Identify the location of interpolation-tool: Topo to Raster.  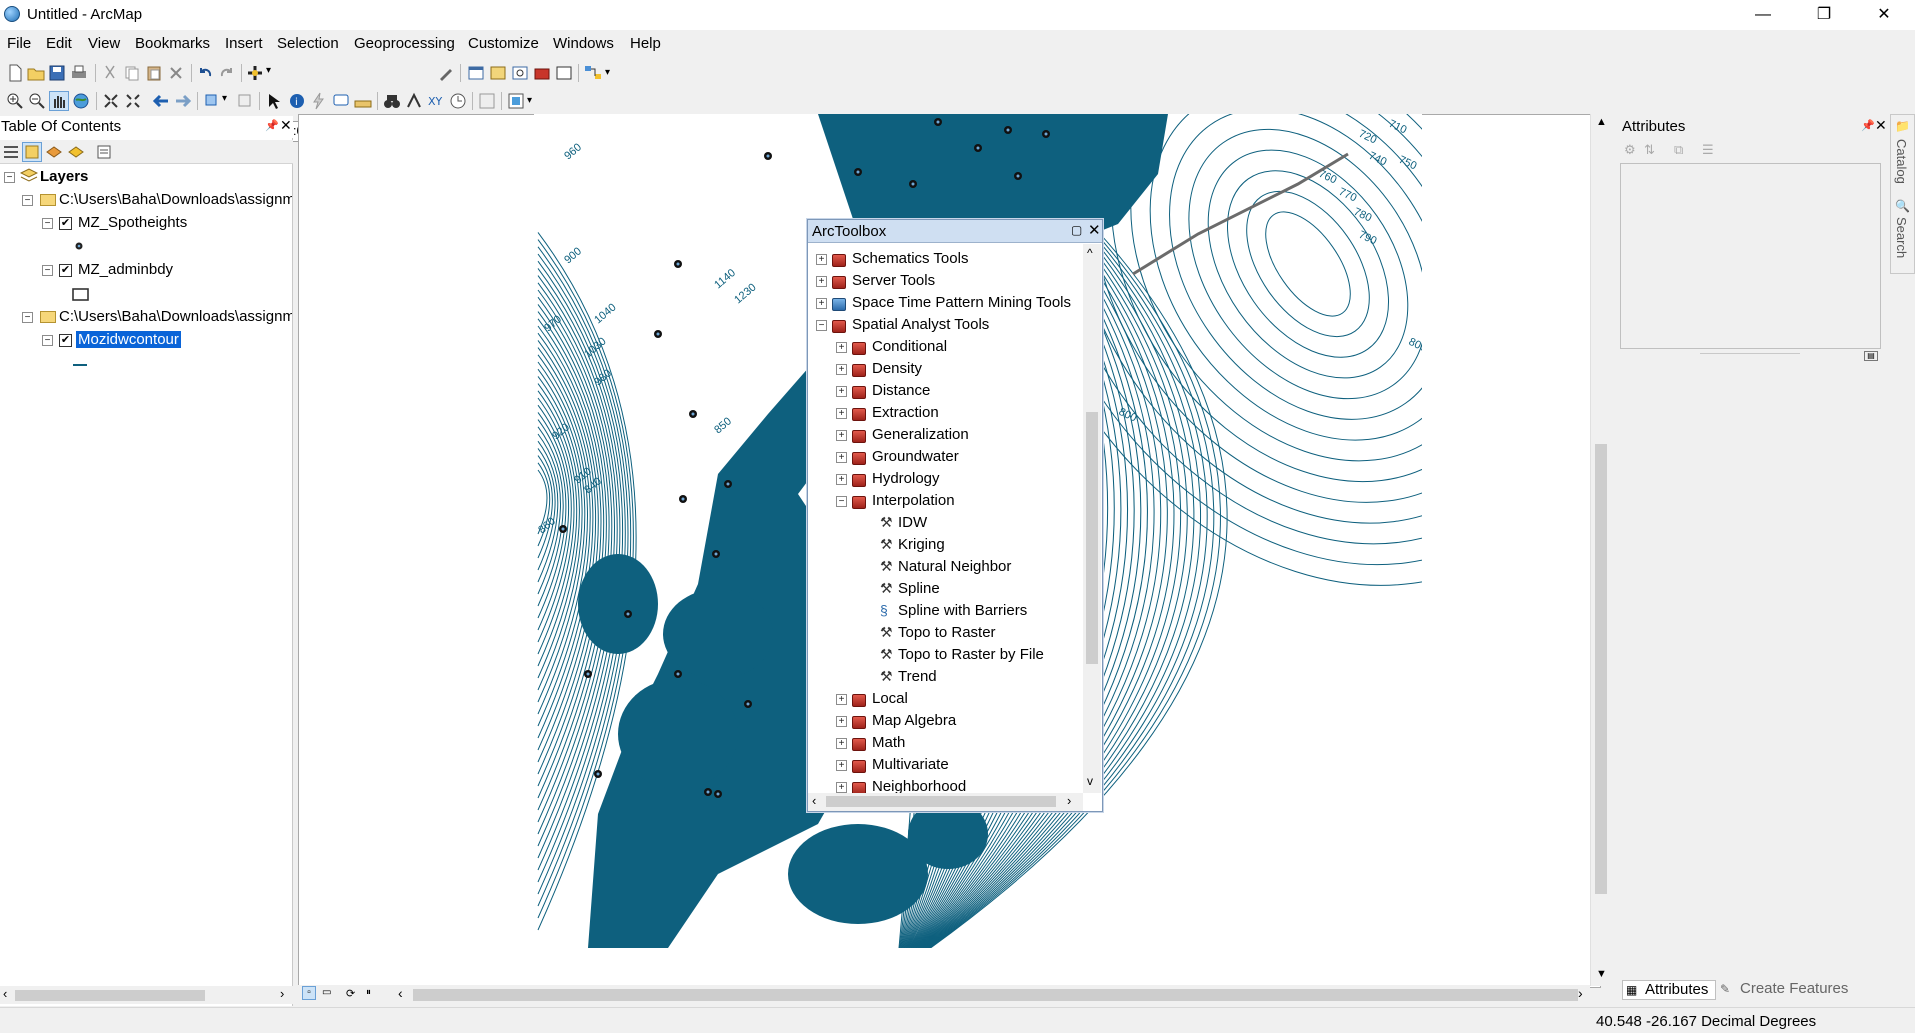
(947, 632).